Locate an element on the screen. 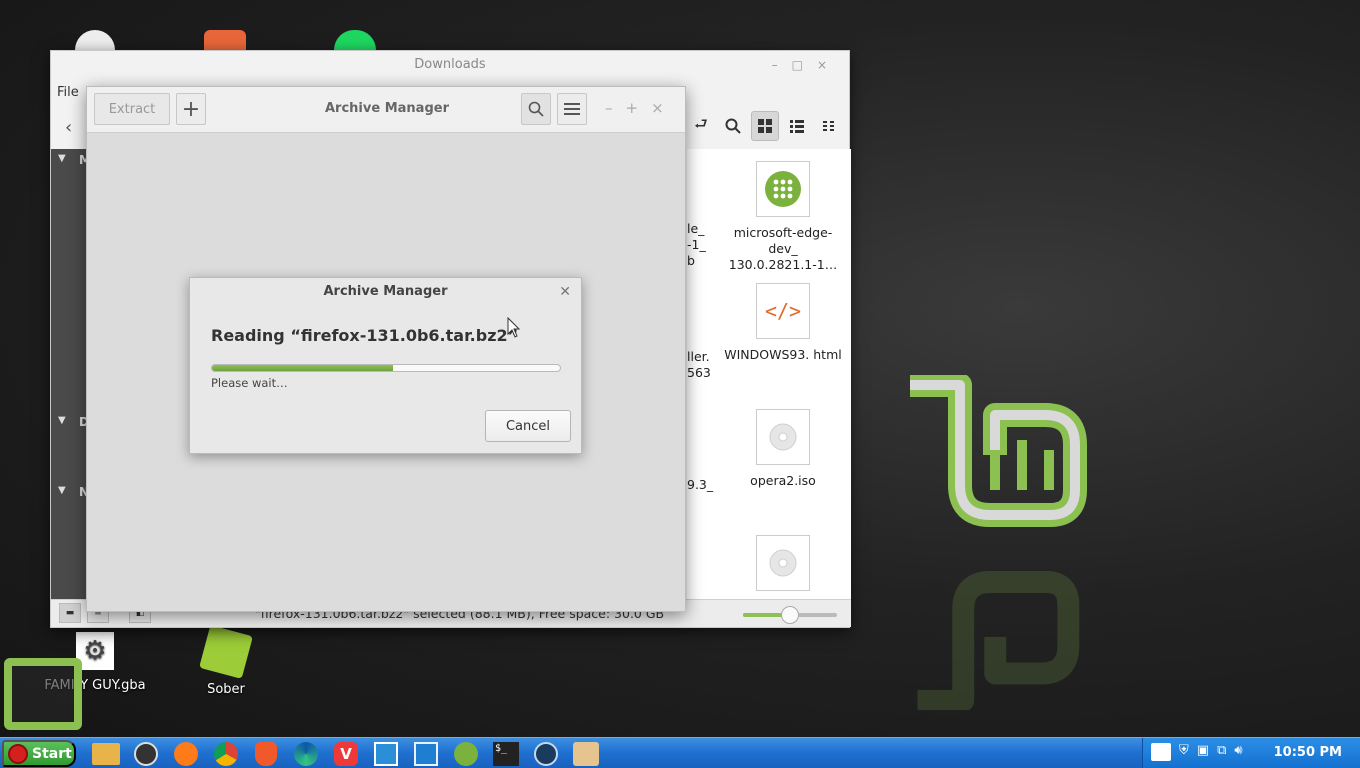  file-item is located at coordinates (783, 567).